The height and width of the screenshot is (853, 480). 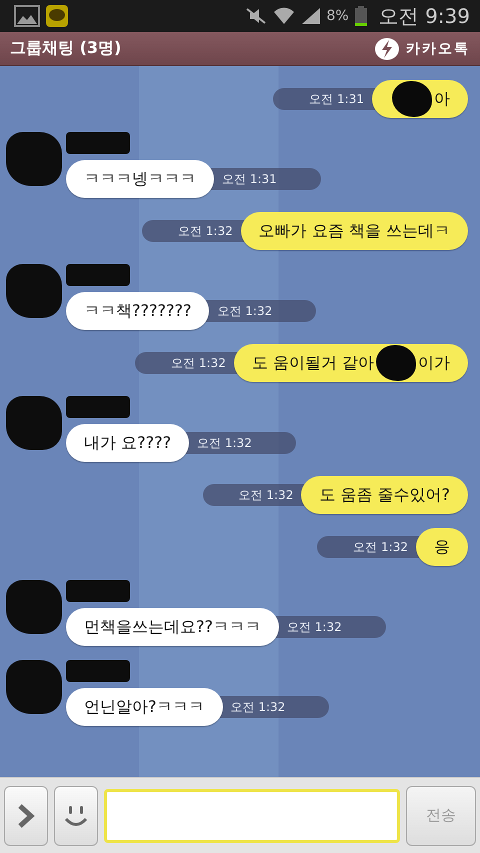 What do you see at coordinates (351, 363) in the screenshot?
I see `message-bubble: 도 움이될거 같아 이가` at bounding box center [351, 363].